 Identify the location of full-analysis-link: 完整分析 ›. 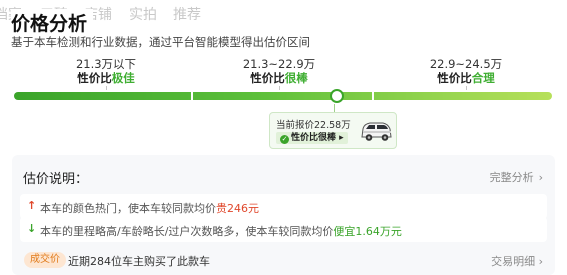
(516, 177).